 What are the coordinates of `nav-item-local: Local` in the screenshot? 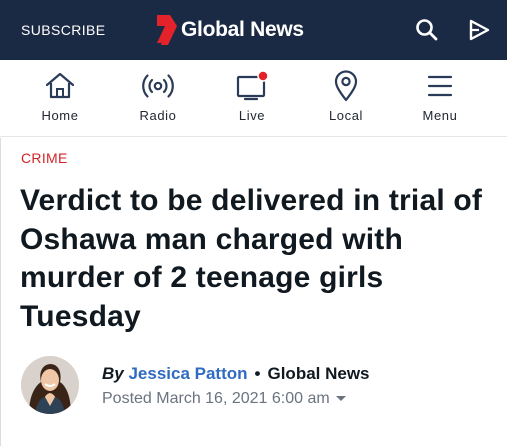 It's located at (346, 98).